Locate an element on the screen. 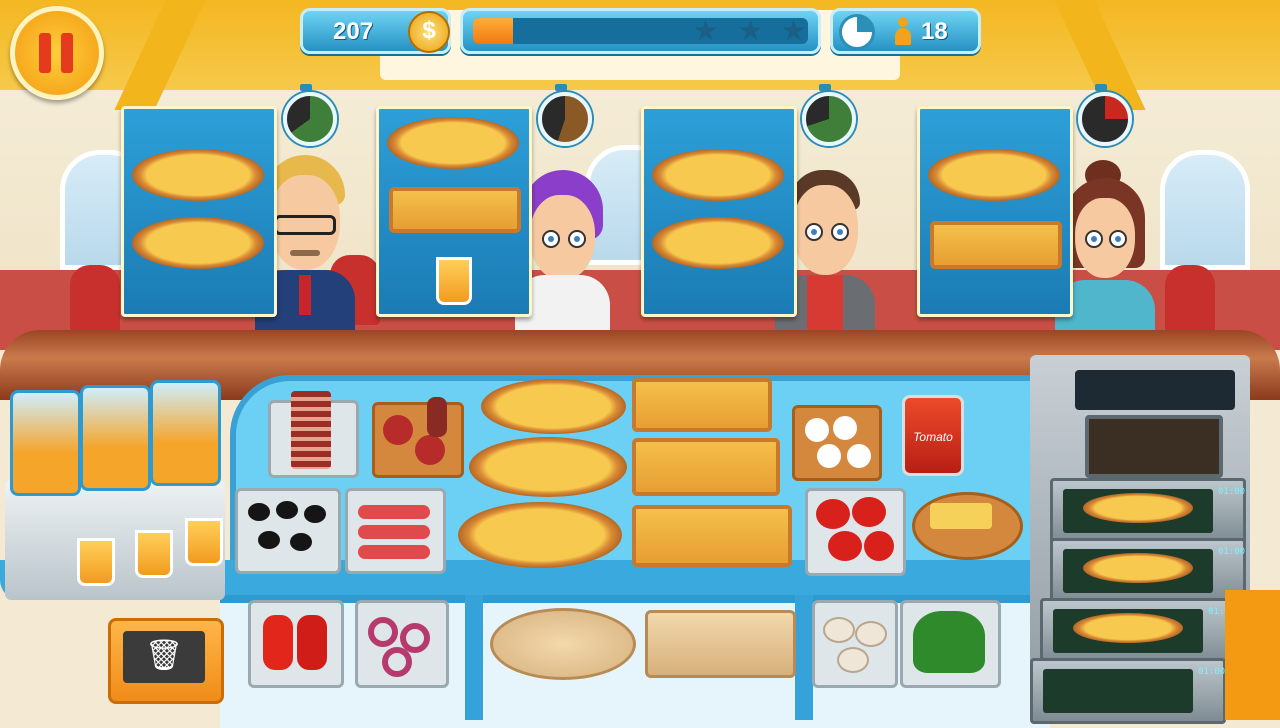  pause-icon-bar is located at coordinates (67, 53).